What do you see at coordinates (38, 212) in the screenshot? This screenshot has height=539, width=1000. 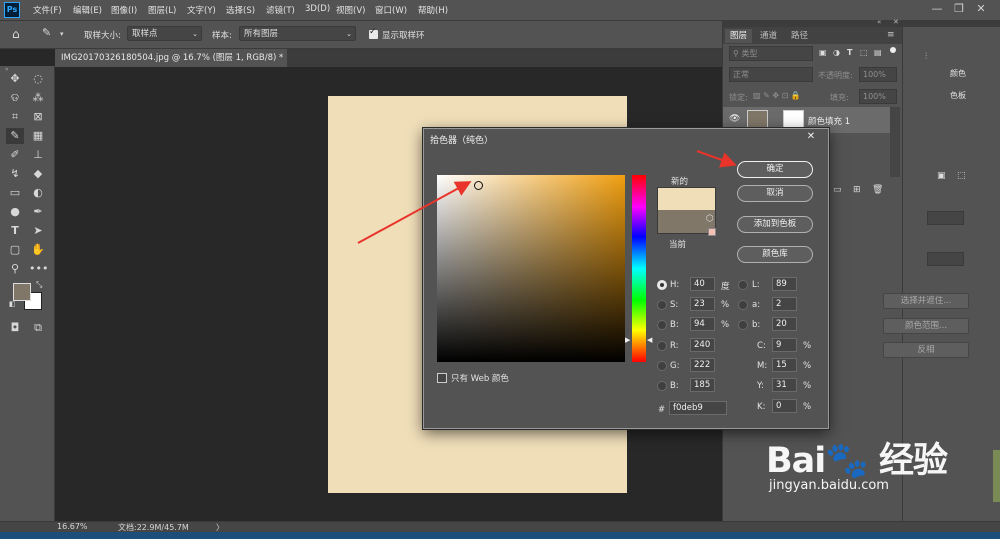 I see `pen-icon: ✒` at bounding box center [38, 212].